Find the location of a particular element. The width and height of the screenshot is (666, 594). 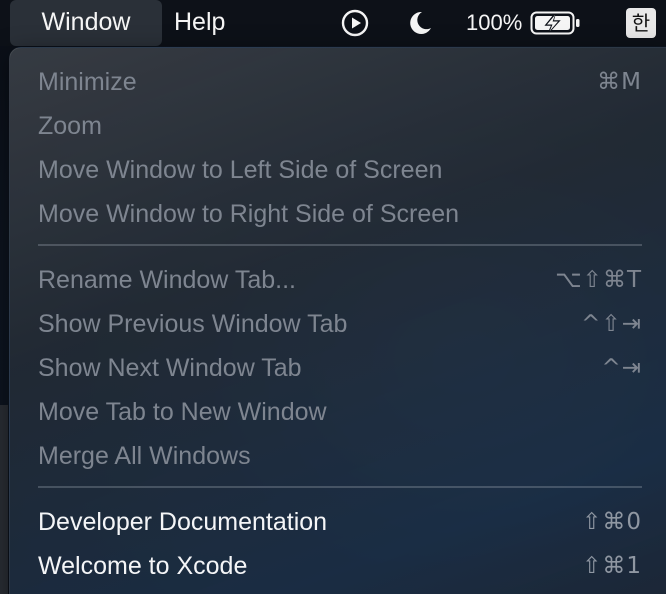

moon-icon is located at coordinates (420, 22).